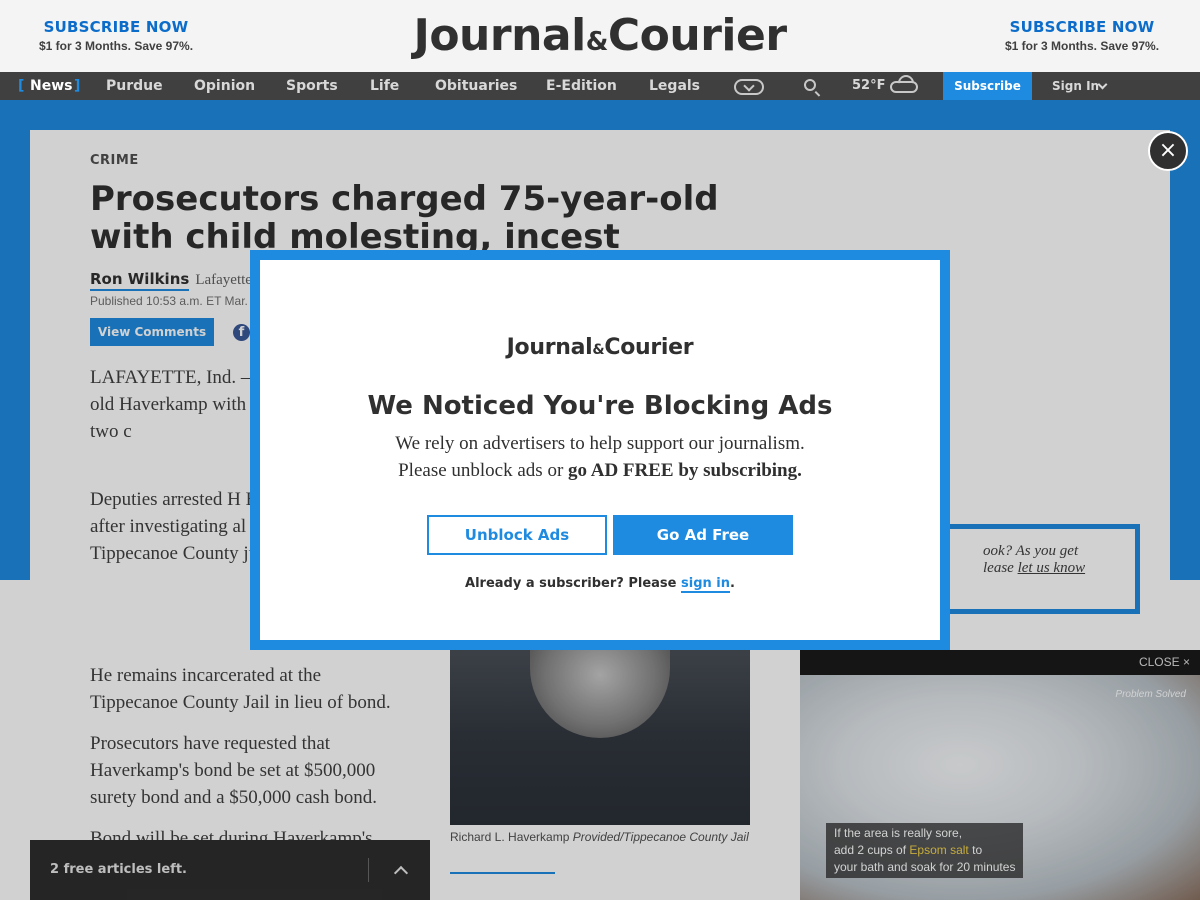 This screenshot has height=900, width=1200. What do you see at coordinates (384, 86) in the screenshot?
I see `nav-item-life: Life` at bounding box center [384, 86].